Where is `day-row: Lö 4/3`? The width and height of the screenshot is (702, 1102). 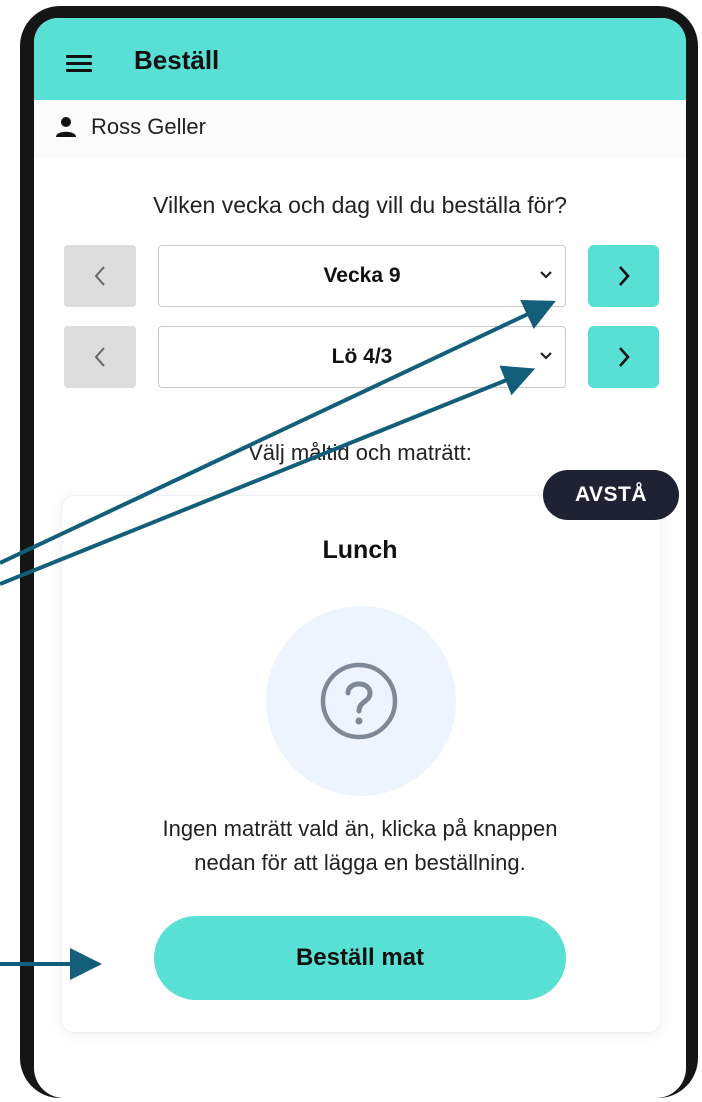 day-row: Lö 4/3 is located at coordinates (360, 358).